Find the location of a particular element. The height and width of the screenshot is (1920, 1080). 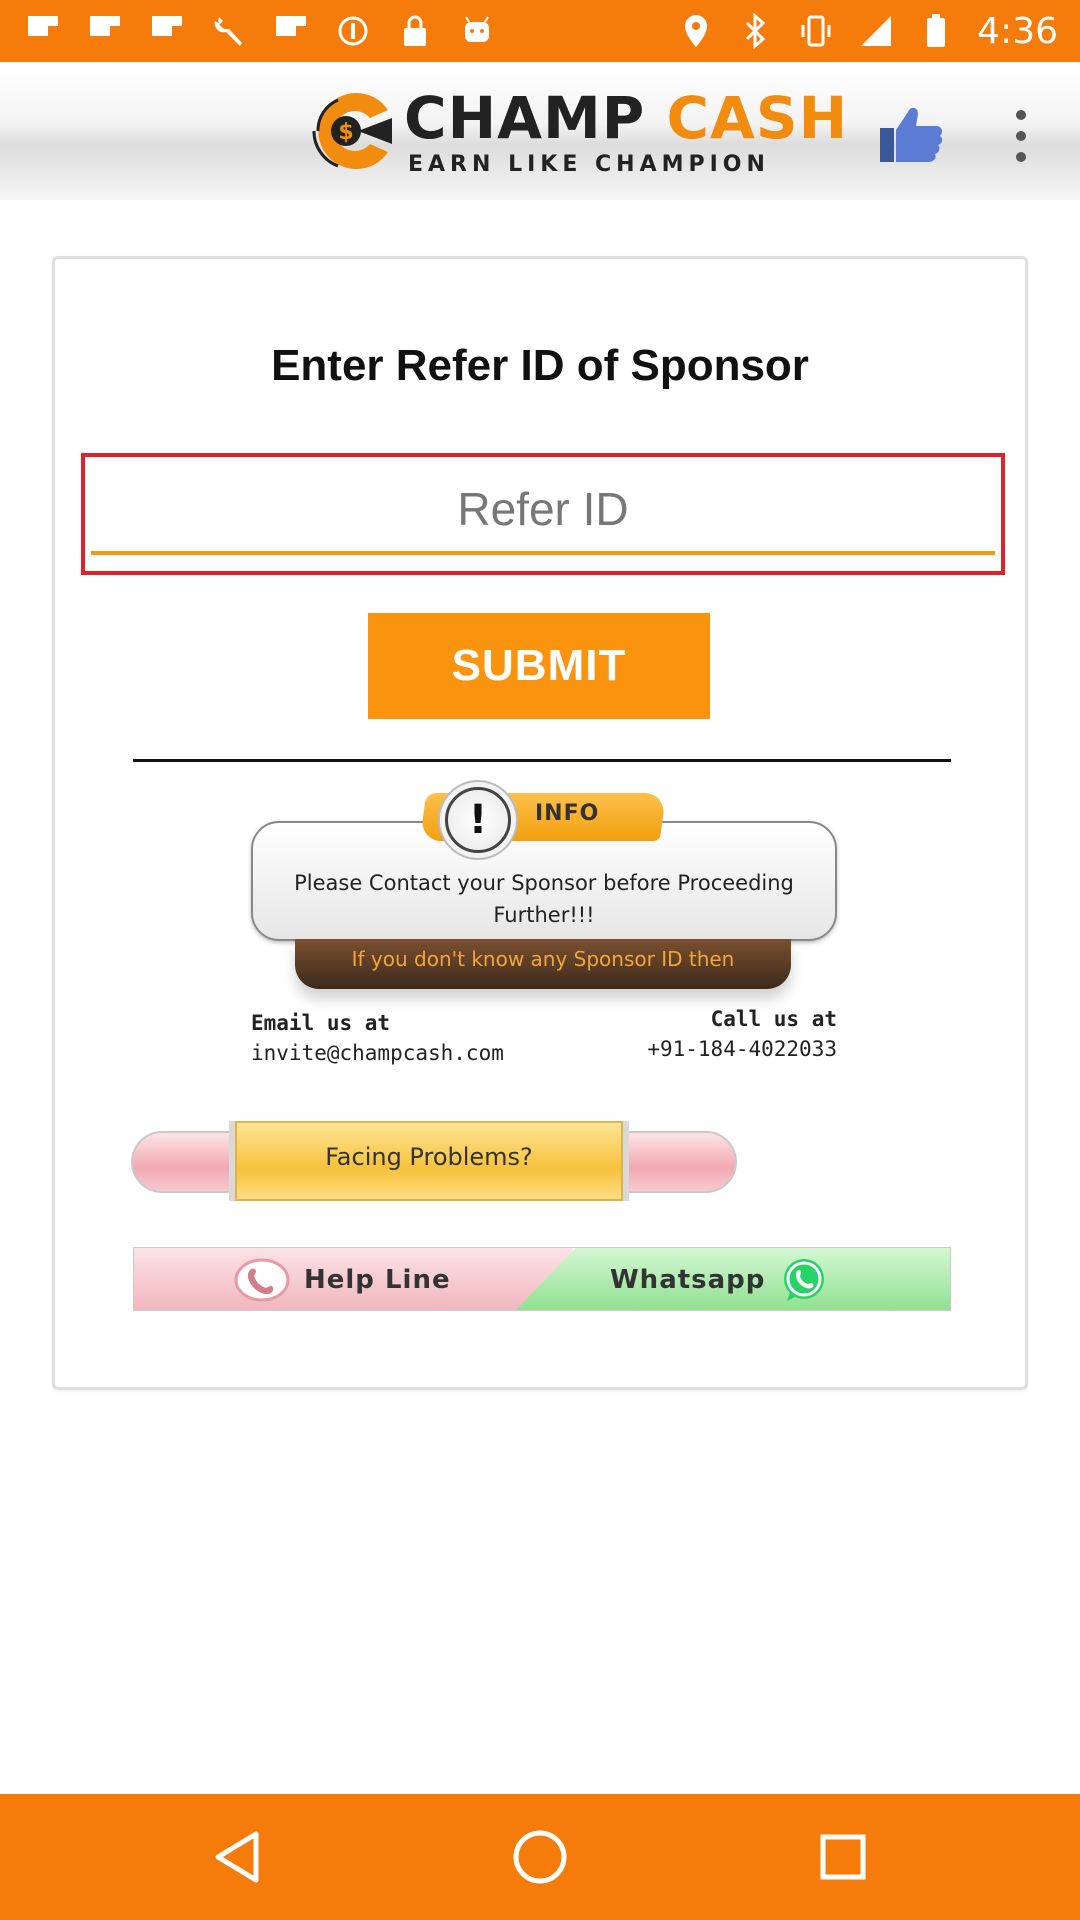

lock-icon is located at coordinates (415, 31).